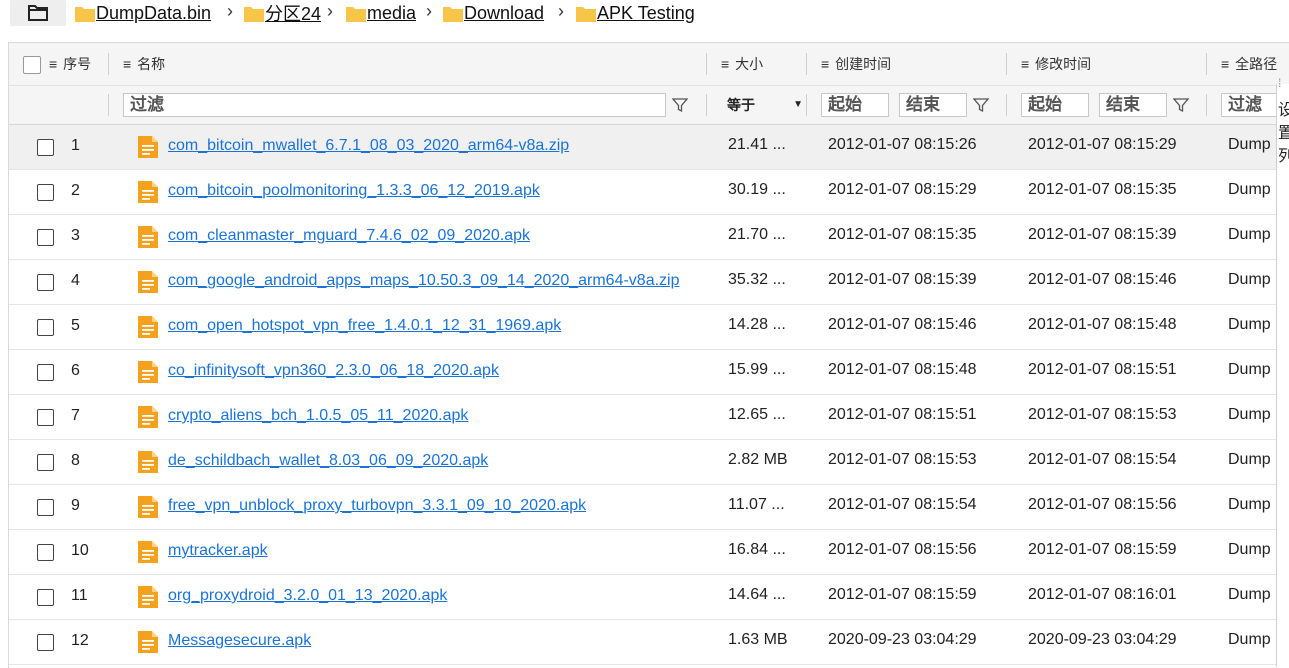  What do you see at coordinates (282, 13) in the screenshot?
I see `breadcrumb-item: 分区24` at bounding box center [282, 13].